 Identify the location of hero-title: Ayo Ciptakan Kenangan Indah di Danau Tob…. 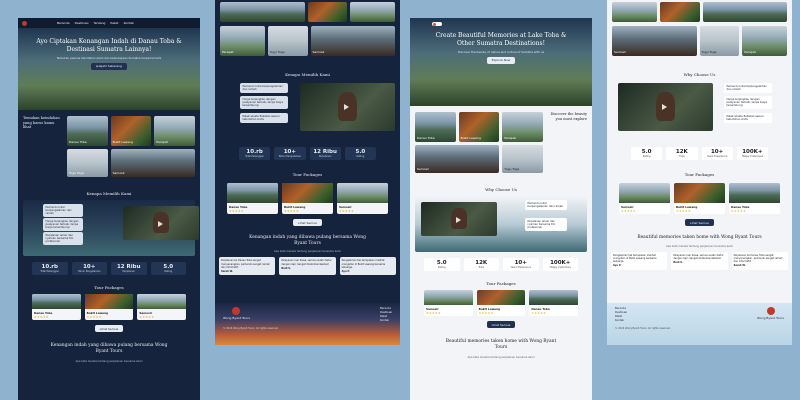
(109, 45).